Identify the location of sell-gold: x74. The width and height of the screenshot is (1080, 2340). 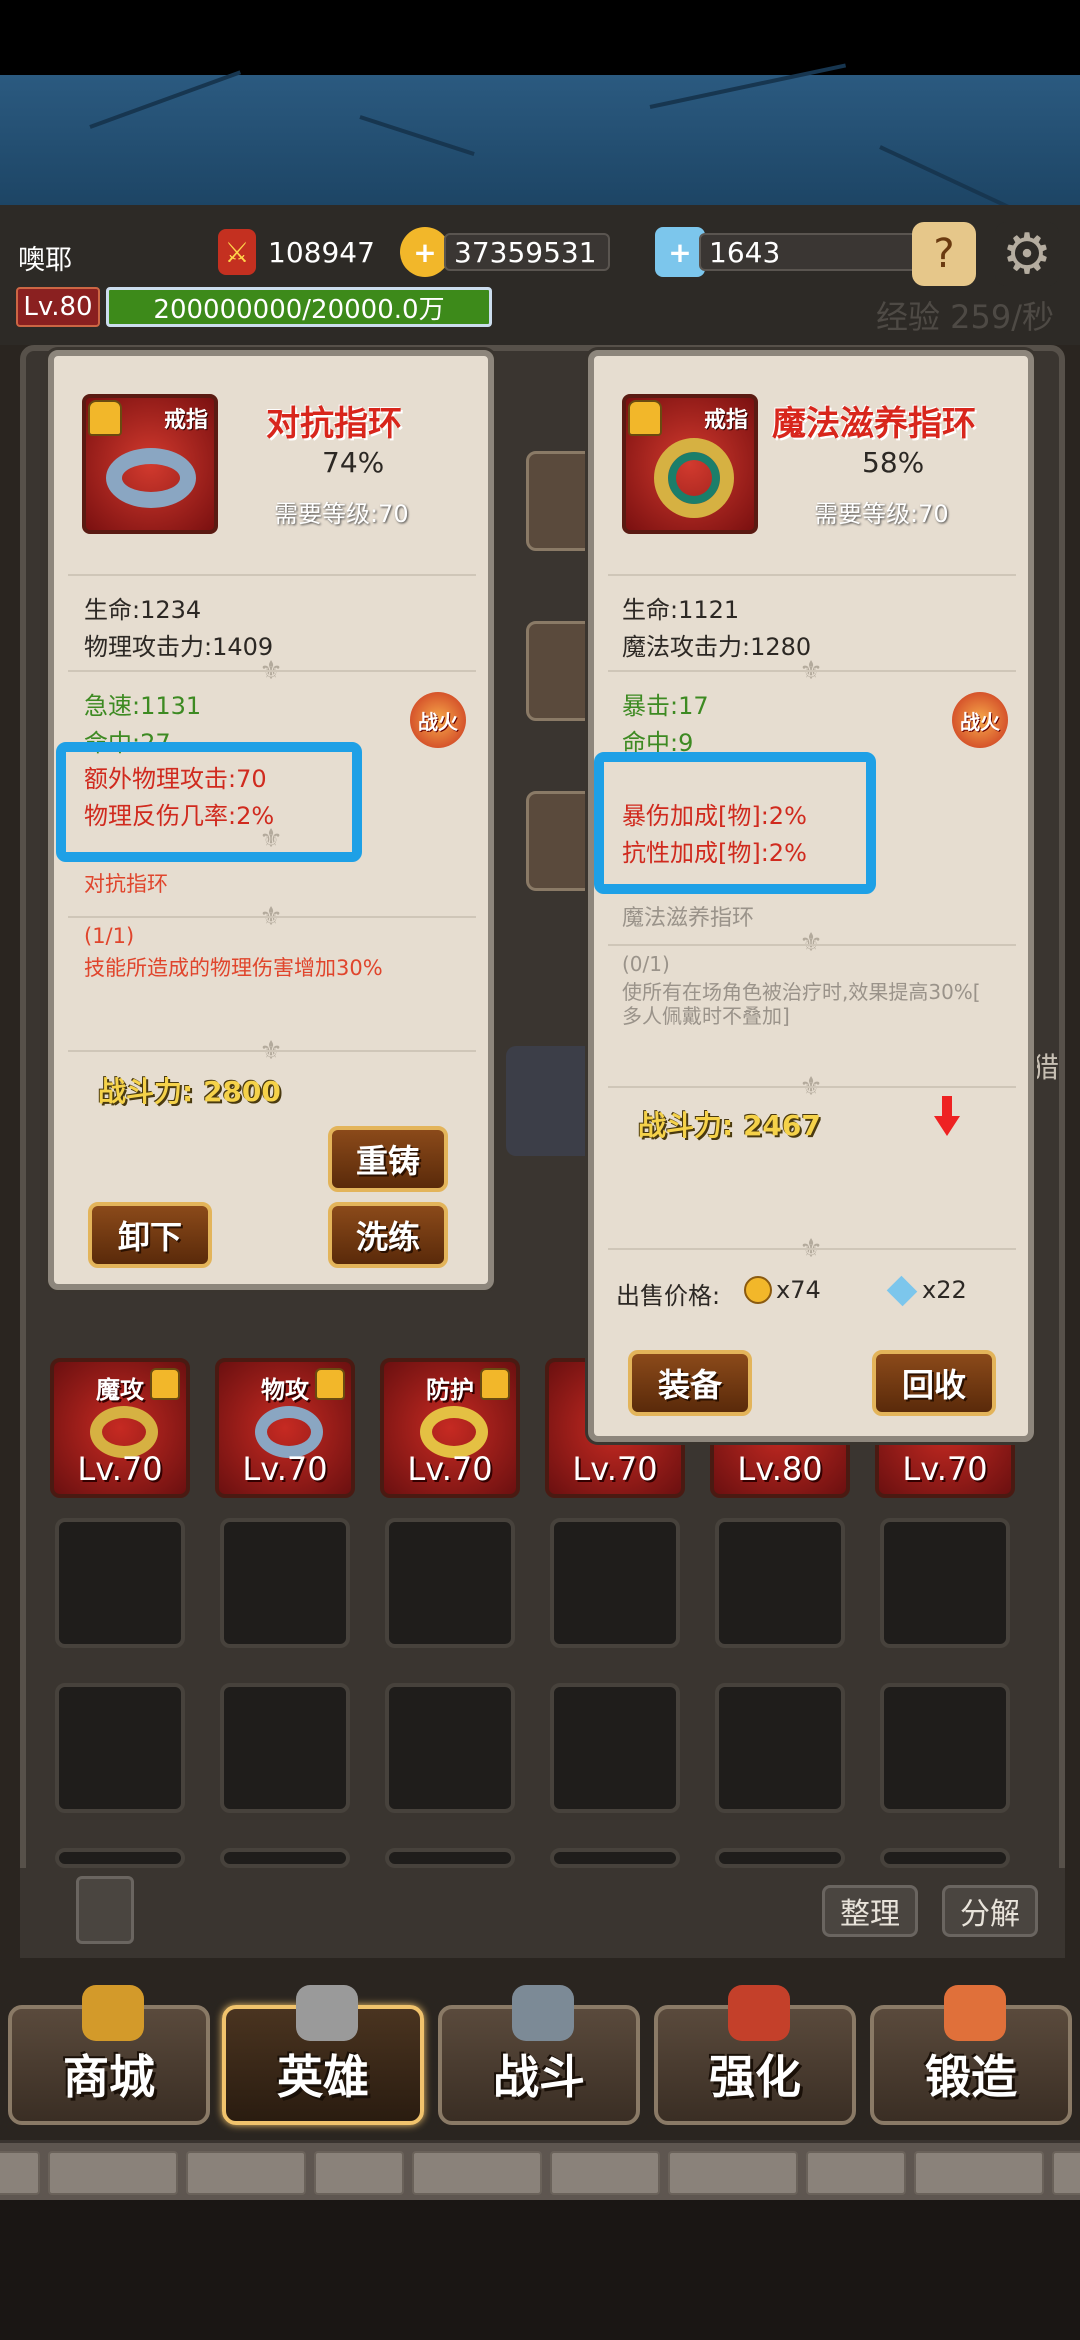
(798, 1290).